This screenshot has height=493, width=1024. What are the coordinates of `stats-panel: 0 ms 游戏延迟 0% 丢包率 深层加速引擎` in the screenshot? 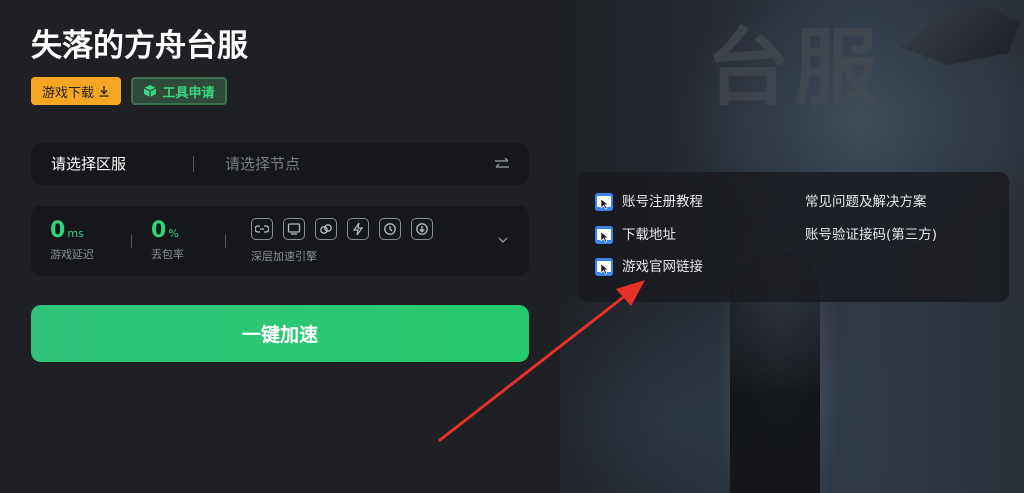 It's located at (280, 241).